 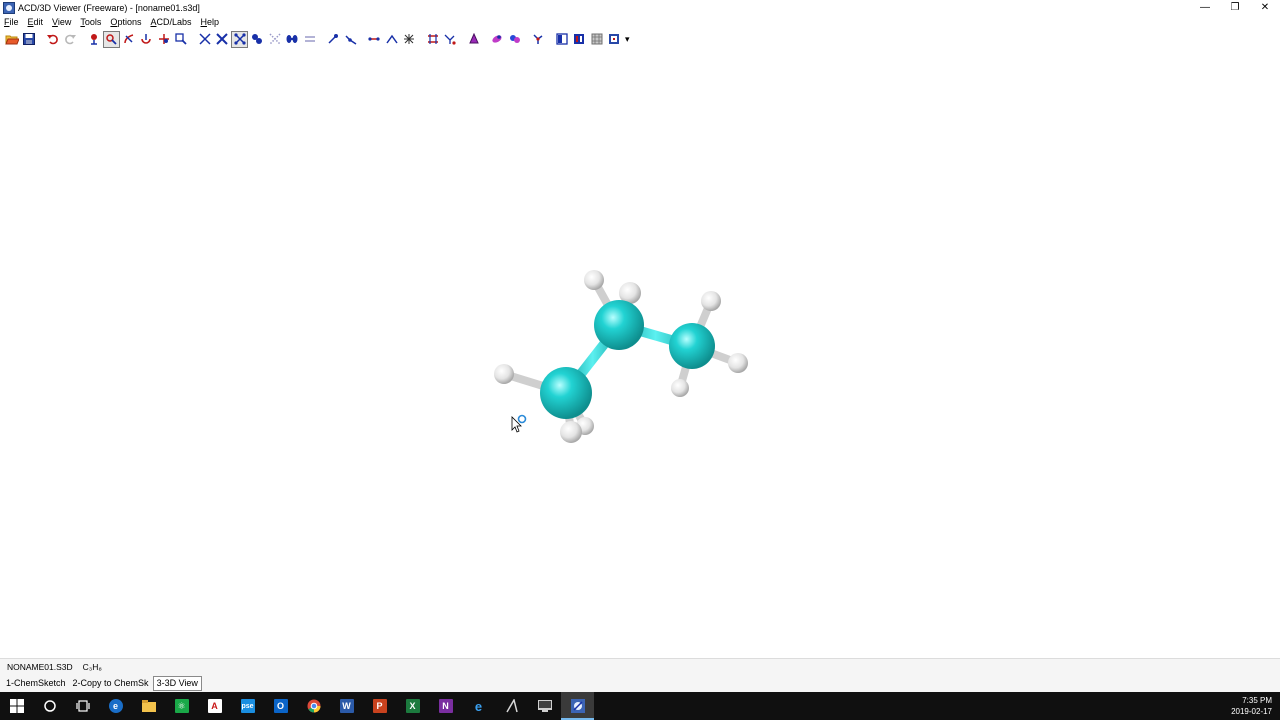 I want to click on task-view-icon, so click(x=82, y=706).